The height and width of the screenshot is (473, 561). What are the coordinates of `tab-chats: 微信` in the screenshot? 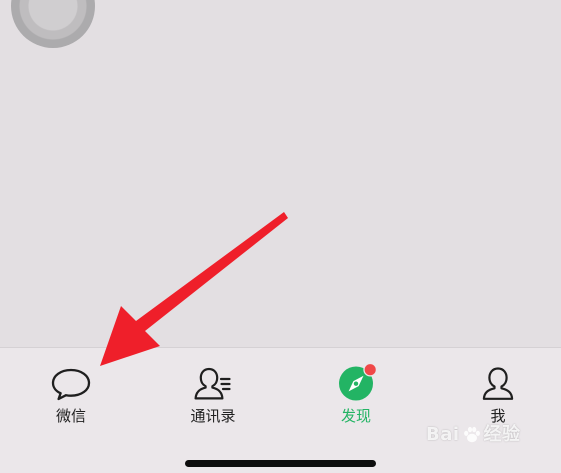 It's located at (71, 393).